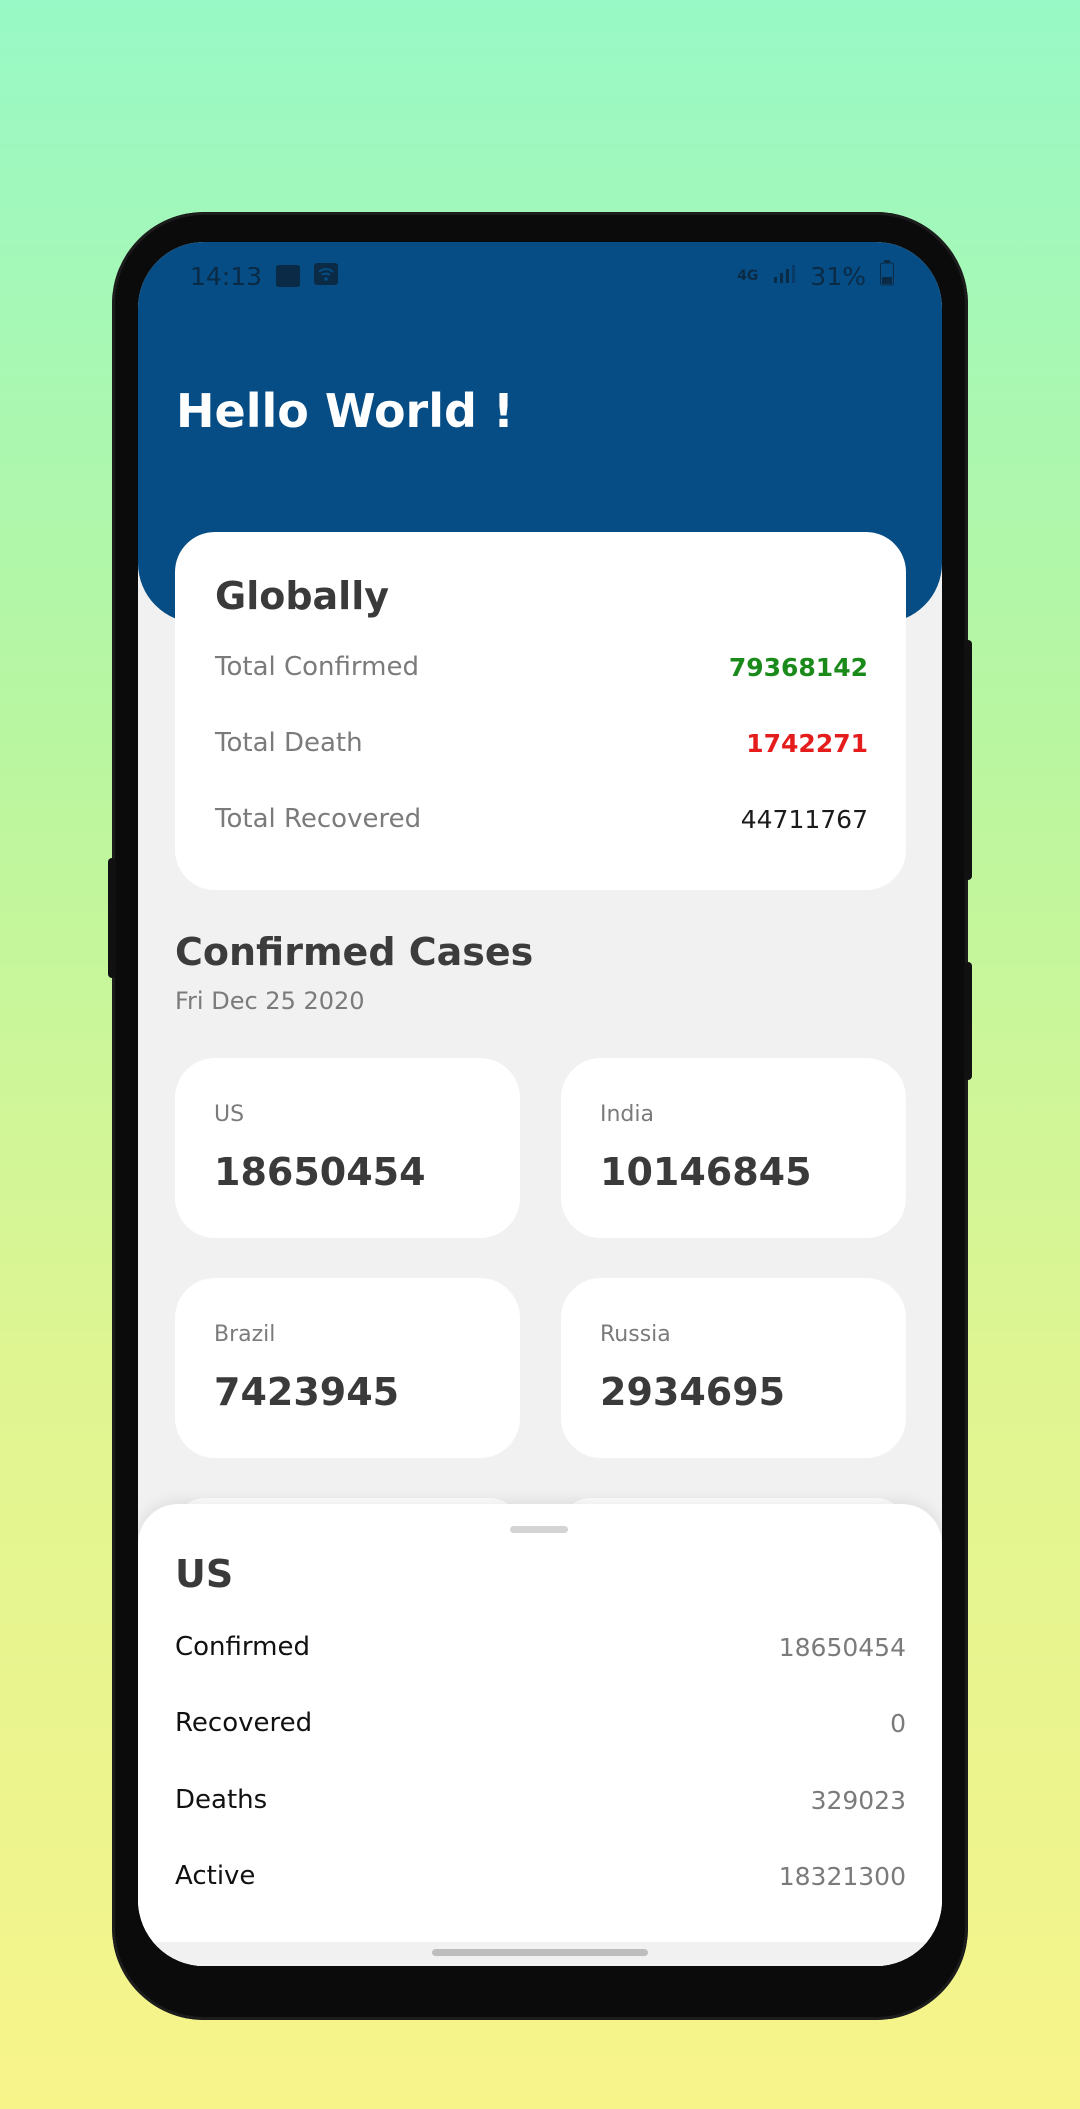 The height and width of the screenshot is (2109, 1080). I want to click on total-recovered-label: Total Recovered, so click(318, 819).